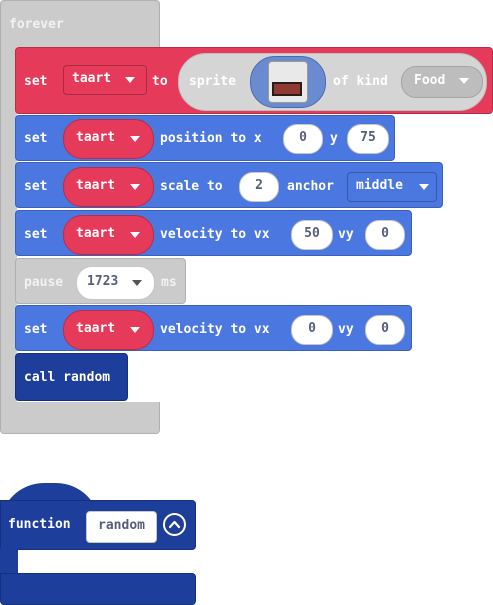 The width and height of the screenshot is (493, 605). Describe the element at coordinates (39, 524) in the screenshot. I see `function-label: function` at that location.